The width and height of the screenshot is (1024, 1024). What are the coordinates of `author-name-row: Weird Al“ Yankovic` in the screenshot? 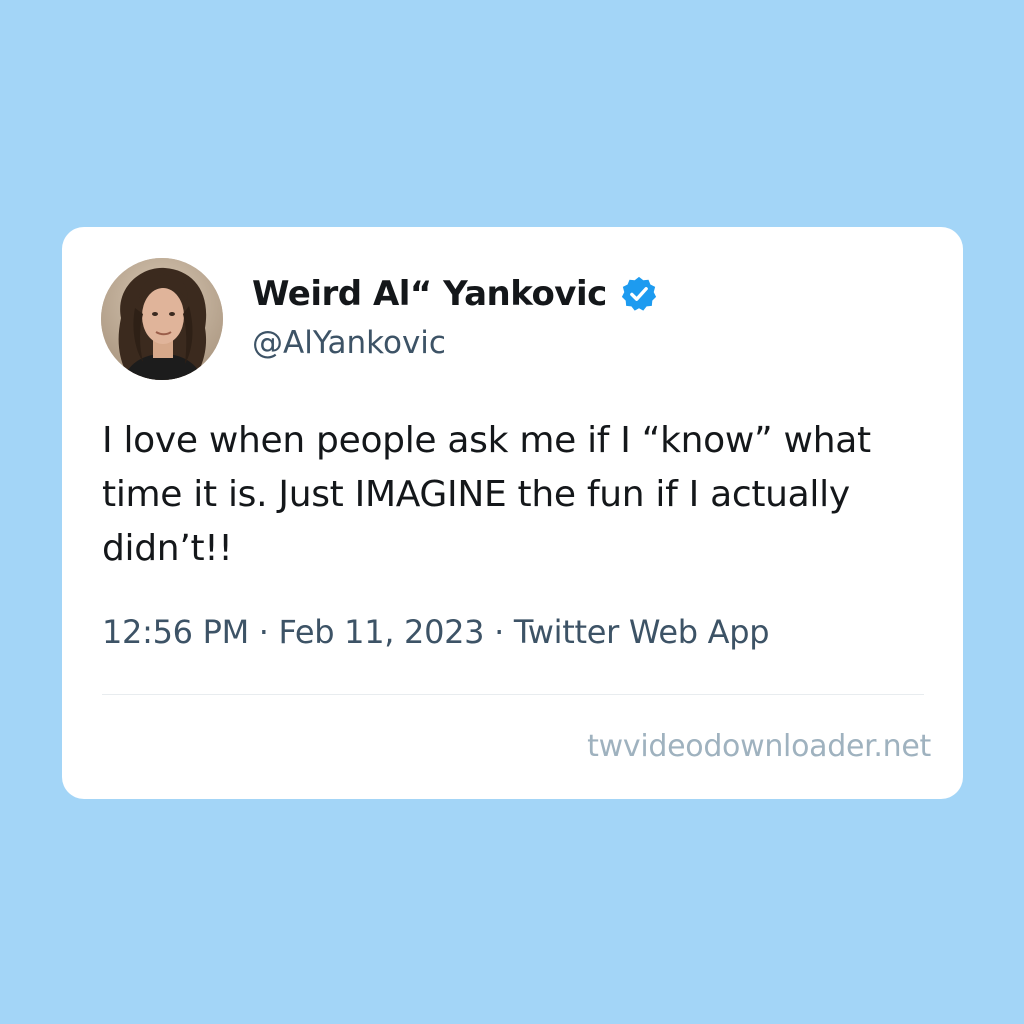 It's located at (455, 294).